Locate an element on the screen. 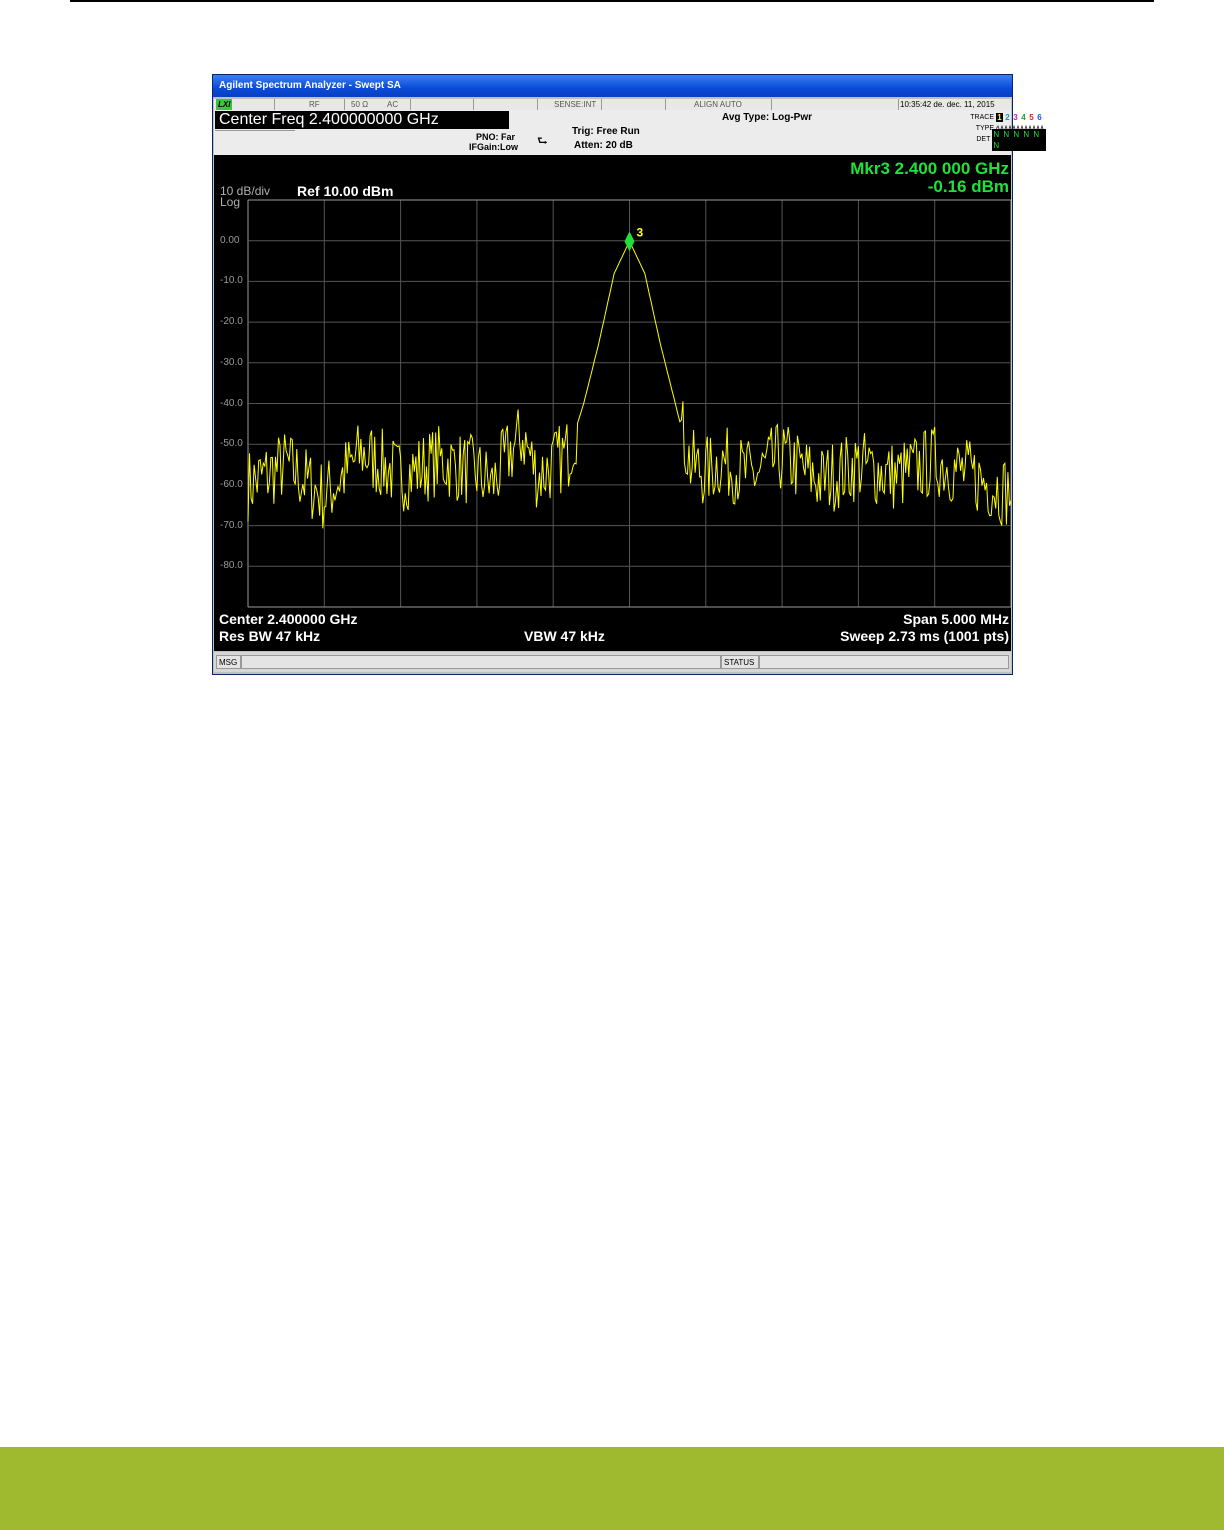 The width and height of the screenshot is (1224, 1530). msg-label: MSG is located at coordinates (228, 662).